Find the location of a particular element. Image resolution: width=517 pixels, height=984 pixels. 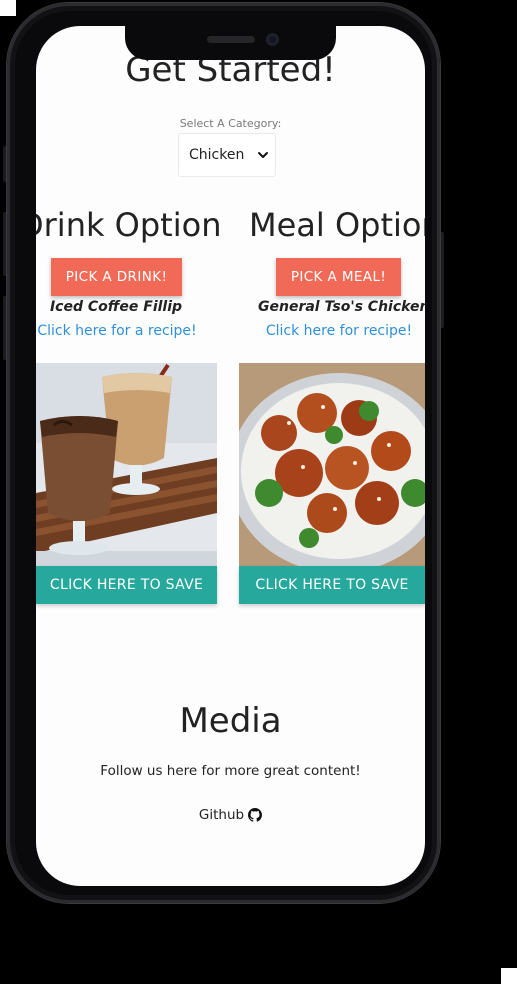

pick-drink-button: PICK A DRINK! is located at coordinates (116, 277).